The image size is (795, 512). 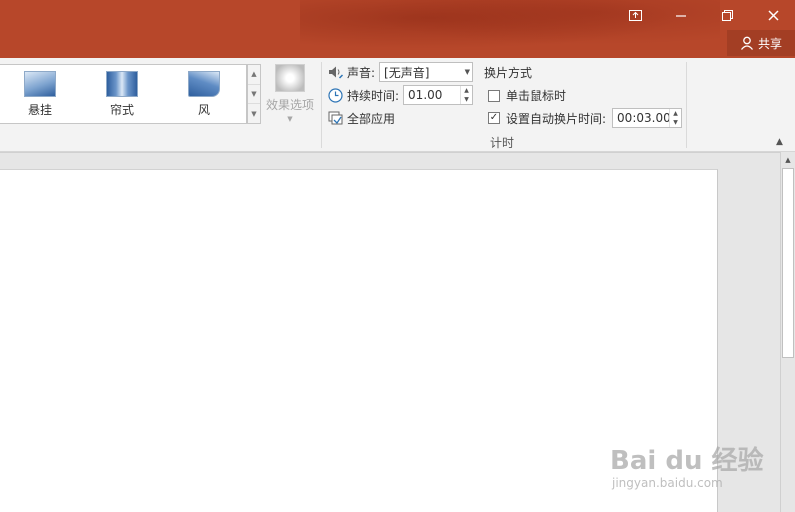 I want to click on title-bar: 共享, so click(x=397, y=29).